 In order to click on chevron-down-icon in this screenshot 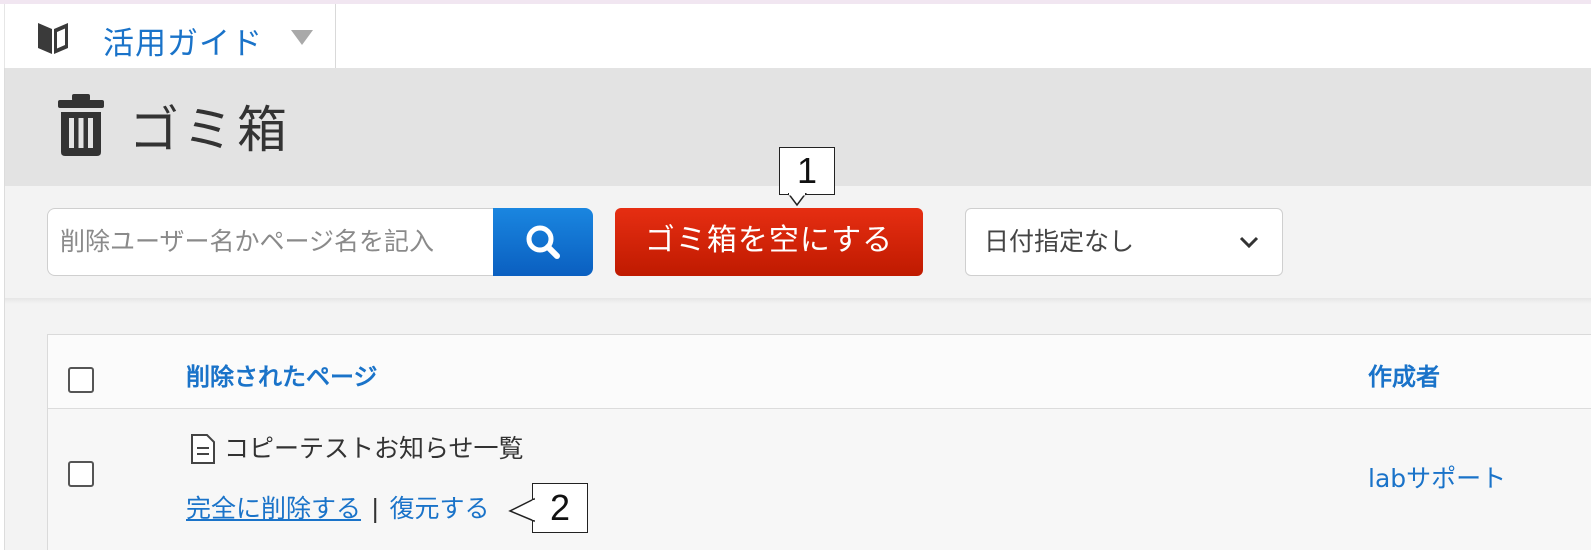, I will do `click(1249, 242)`.